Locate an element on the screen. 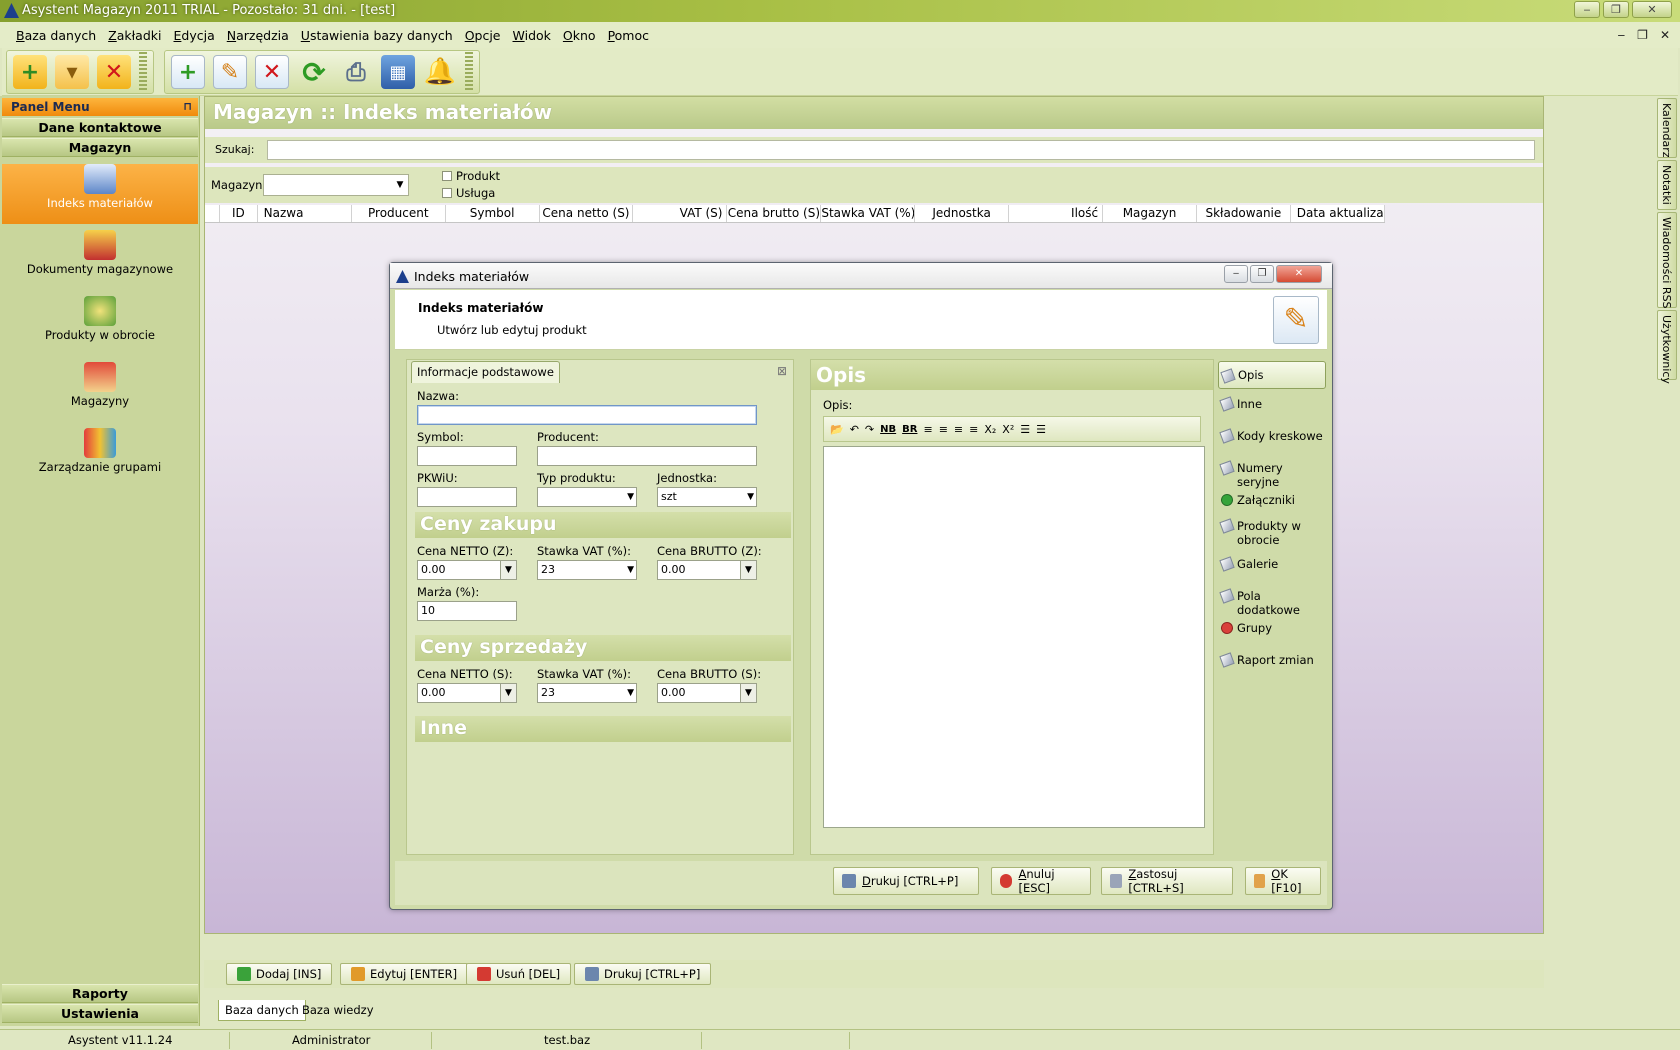 The image size is (1680, 1050). line-break-icon: BR is located at coordinates (909, 429).